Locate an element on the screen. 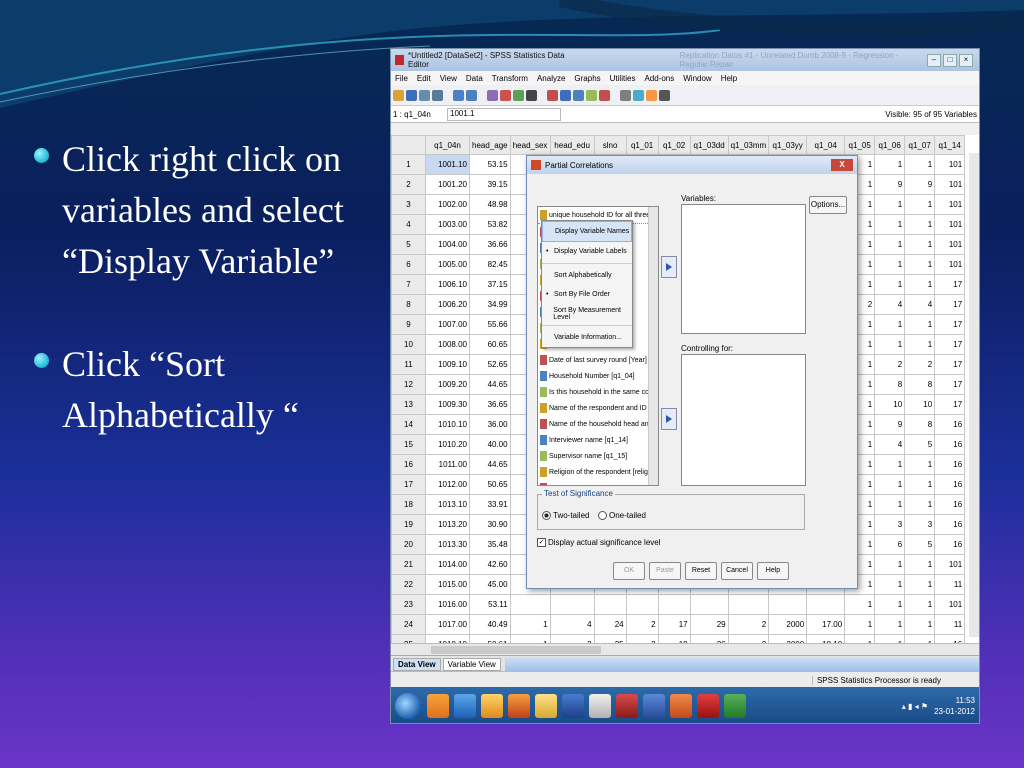 The image size is (1024, 768). acrobat-icon is located at coordinates (708, 706).